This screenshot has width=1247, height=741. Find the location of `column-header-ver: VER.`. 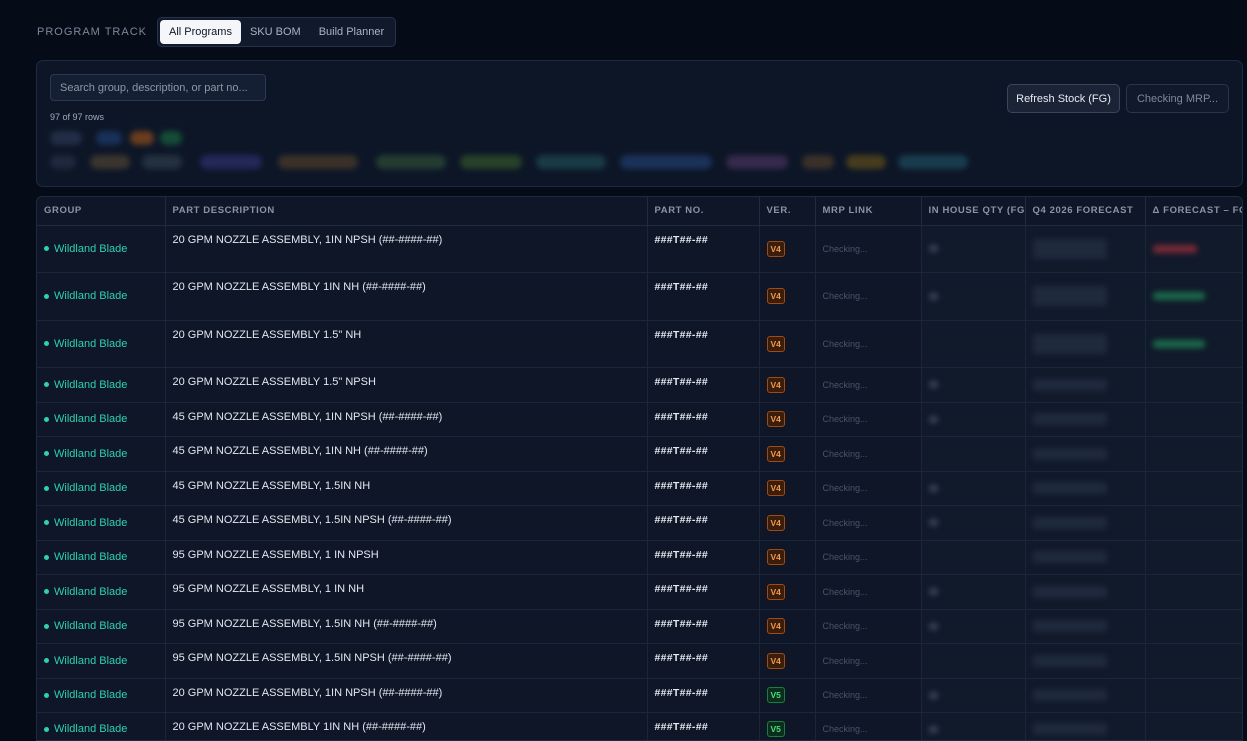

column-header-ver: VER. is located at coordinates (787, 211).